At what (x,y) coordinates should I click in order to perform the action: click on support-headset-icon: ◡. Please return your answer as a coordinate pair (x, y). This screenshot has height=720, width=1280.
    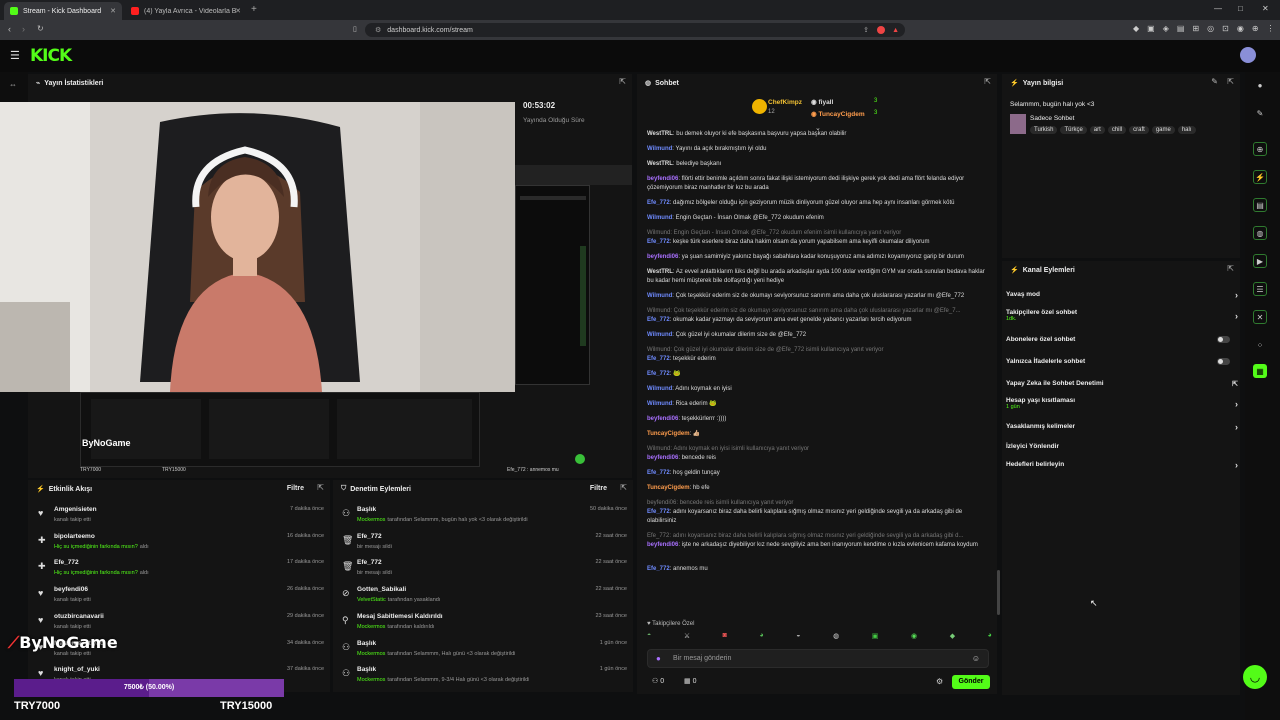
    Looking at the image, I should click on (1255, 677).